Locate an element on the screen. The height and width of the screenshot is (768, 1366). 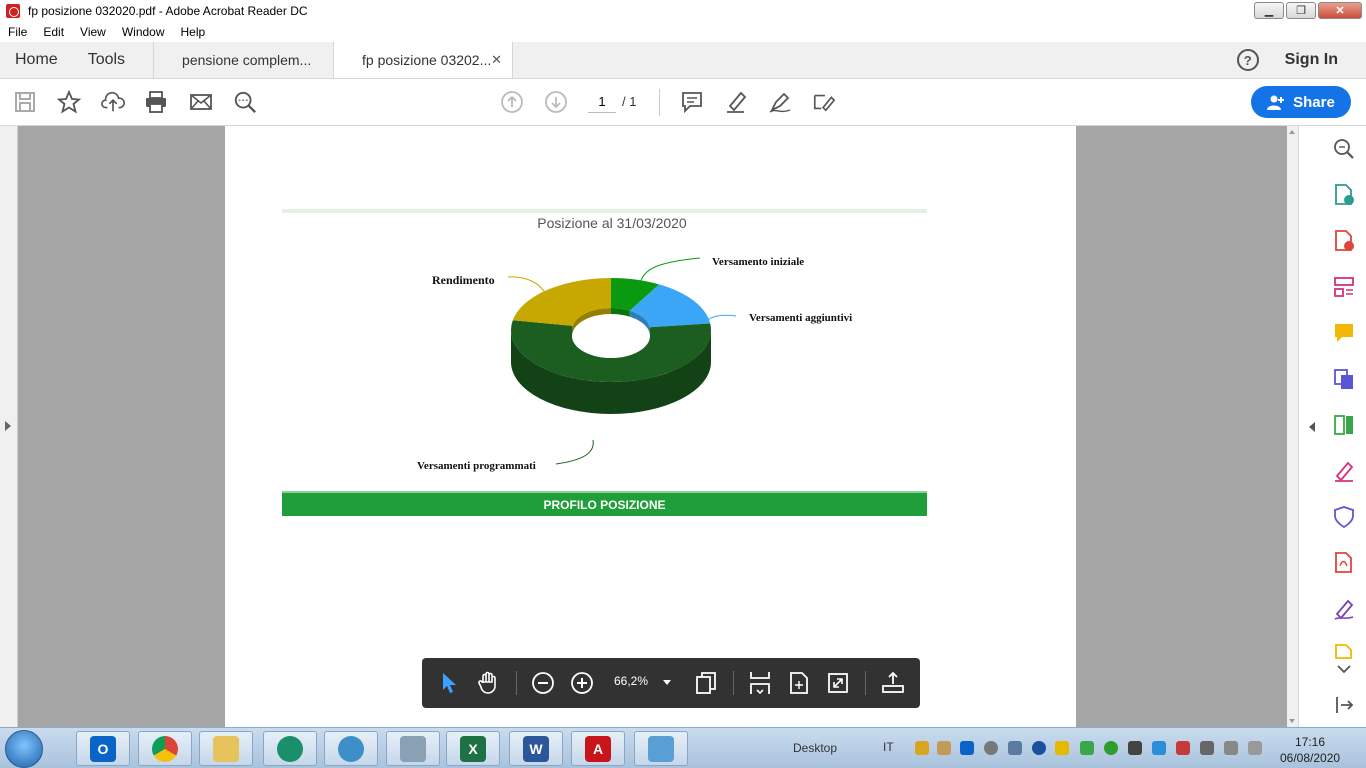
tray-volume-icon is located at coordinates (1183, 748).